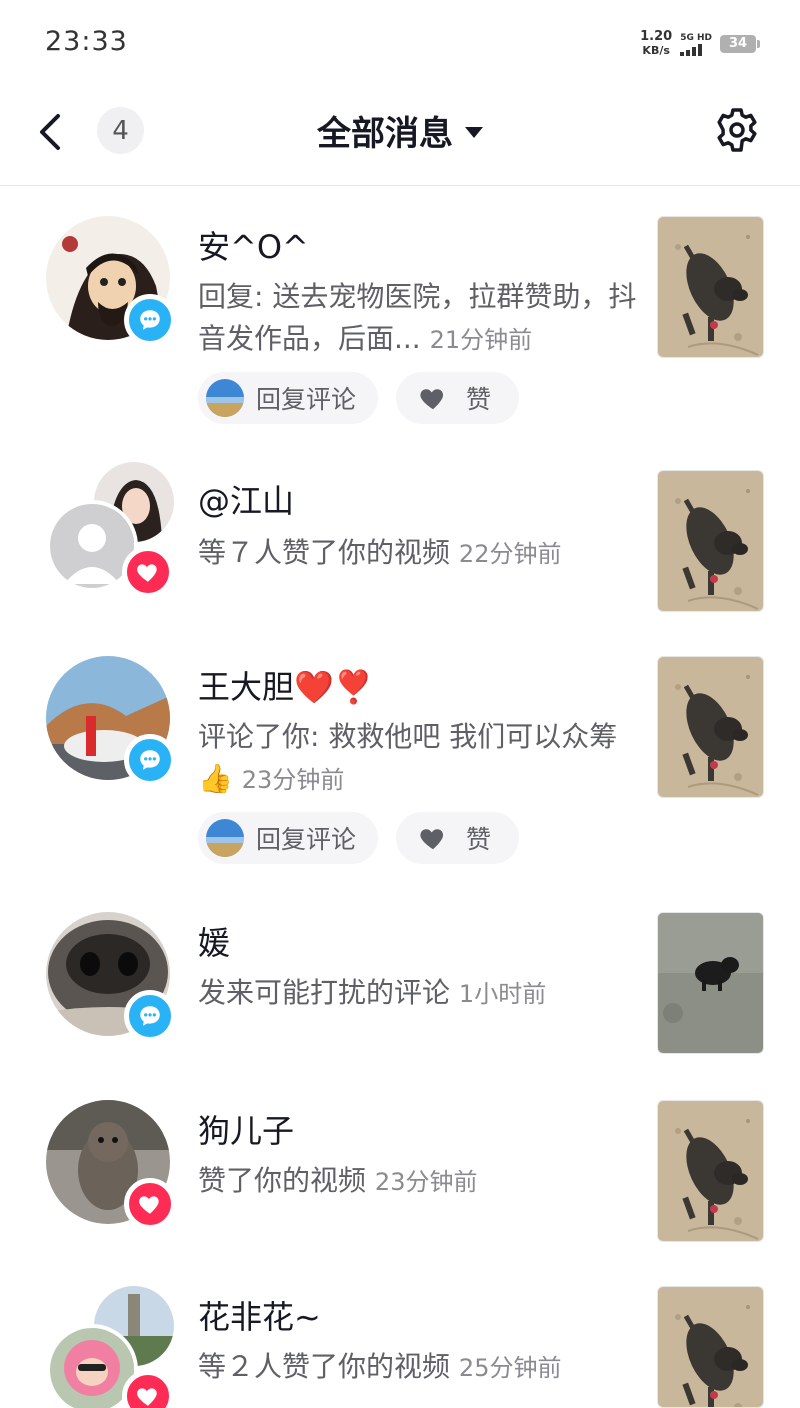 The width and height of the screenshot is (800, 1408). I want to click on message-item: 狗儿子 赞了你的视频 23分钟前, so click(400, 1161).